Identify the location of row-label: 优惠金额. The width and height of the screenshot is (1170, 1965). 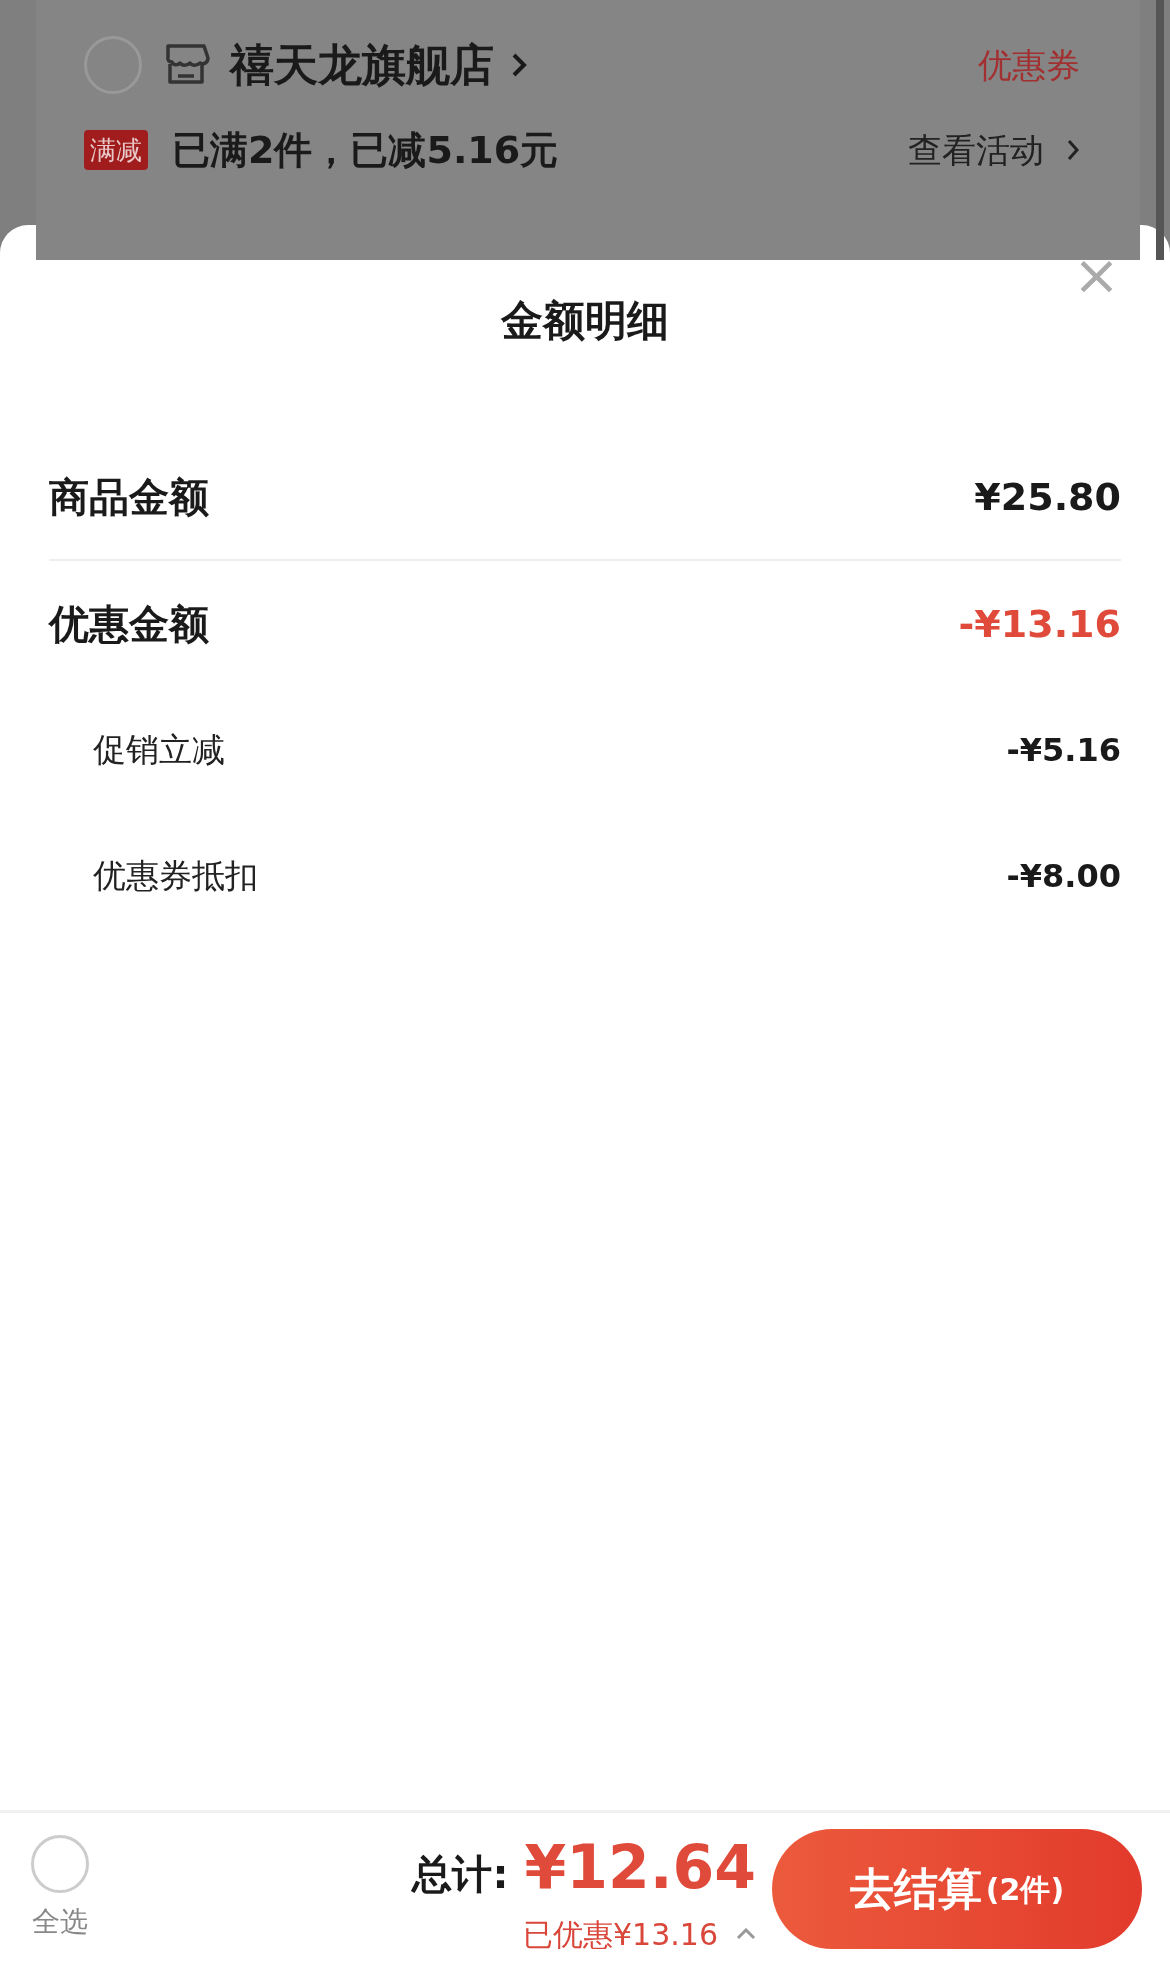
(129, 624).